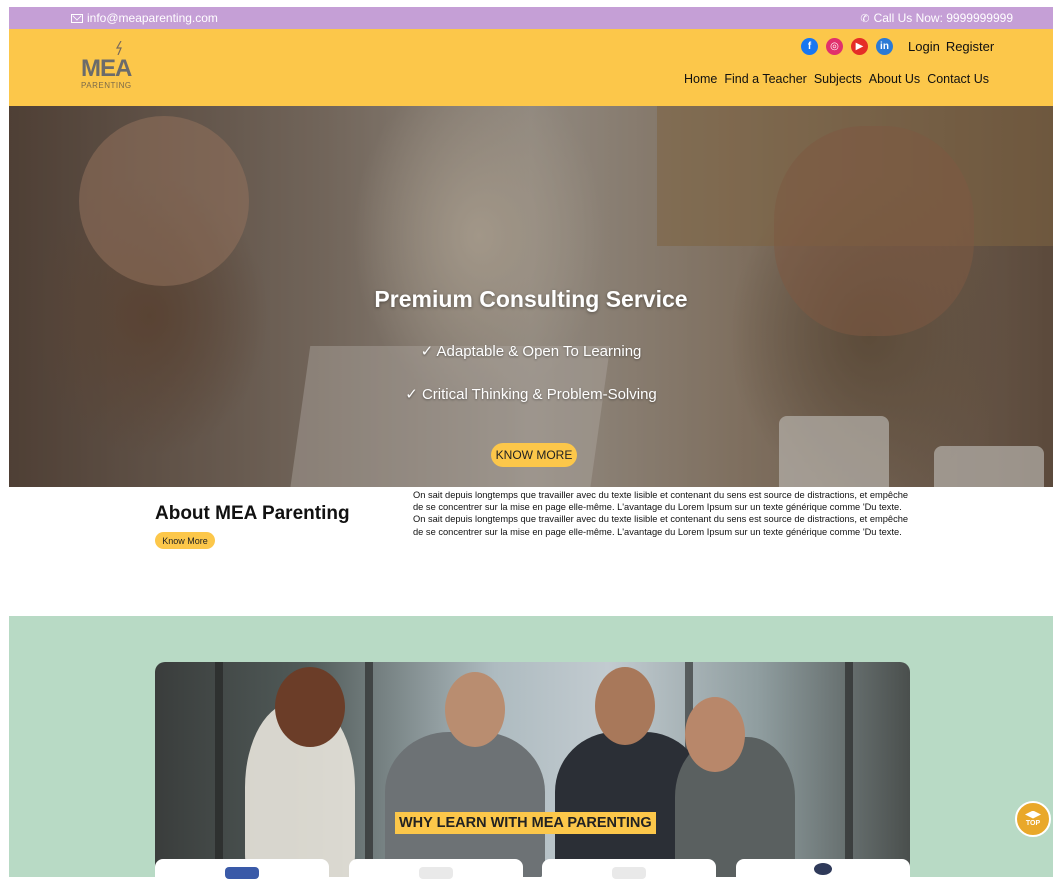 The width and height of the screenshot is (1053, 889). I want to click on hero-point-critical-thinking: ✓ Critical Thinking & Problem-Solving, so click(531, 394).